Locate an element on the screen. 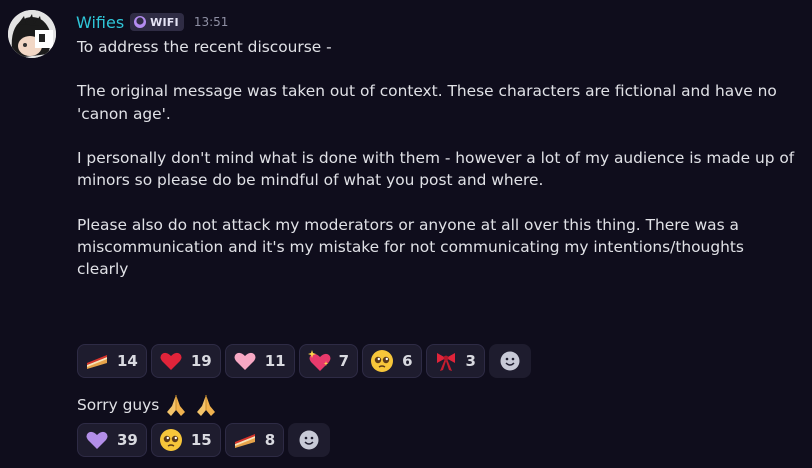  reaction-count: 14 is located at coordinates (127, 361).